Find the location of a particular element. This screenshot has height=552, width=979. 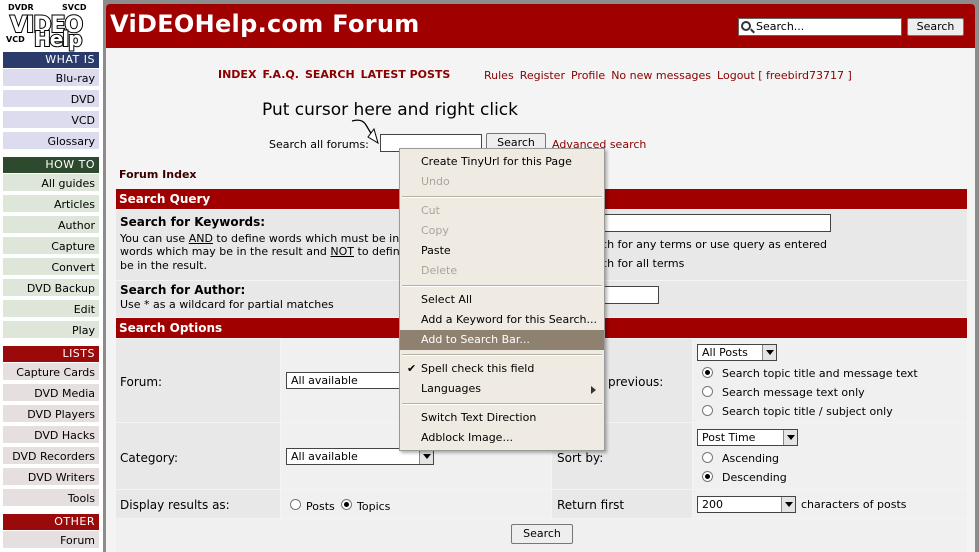

sidebar-item-dvd: DVD is located at coordinates (51, 99).